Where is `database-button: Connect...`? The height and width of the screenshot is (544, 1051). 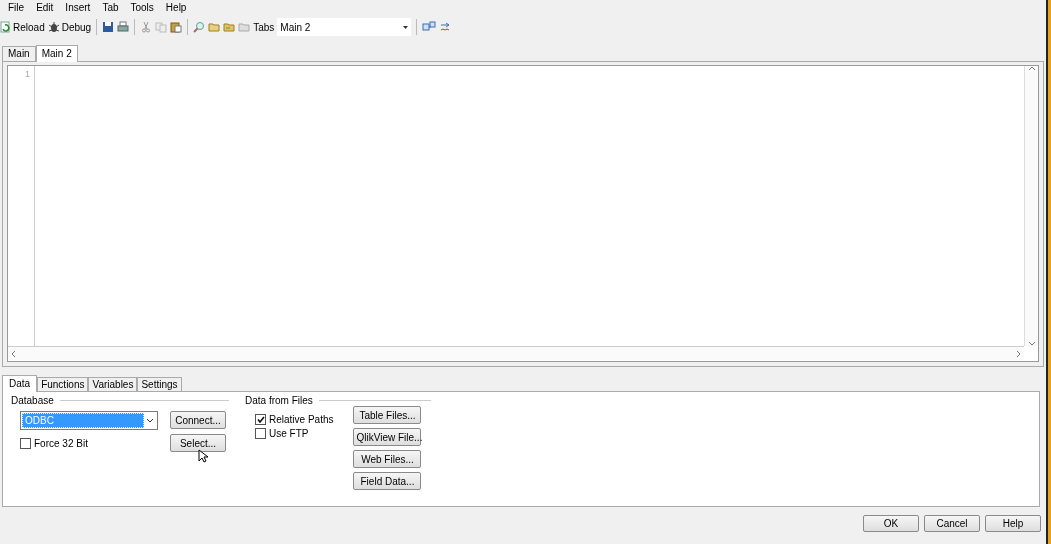
database-button: Connect... is located at coordinates (198, 420).